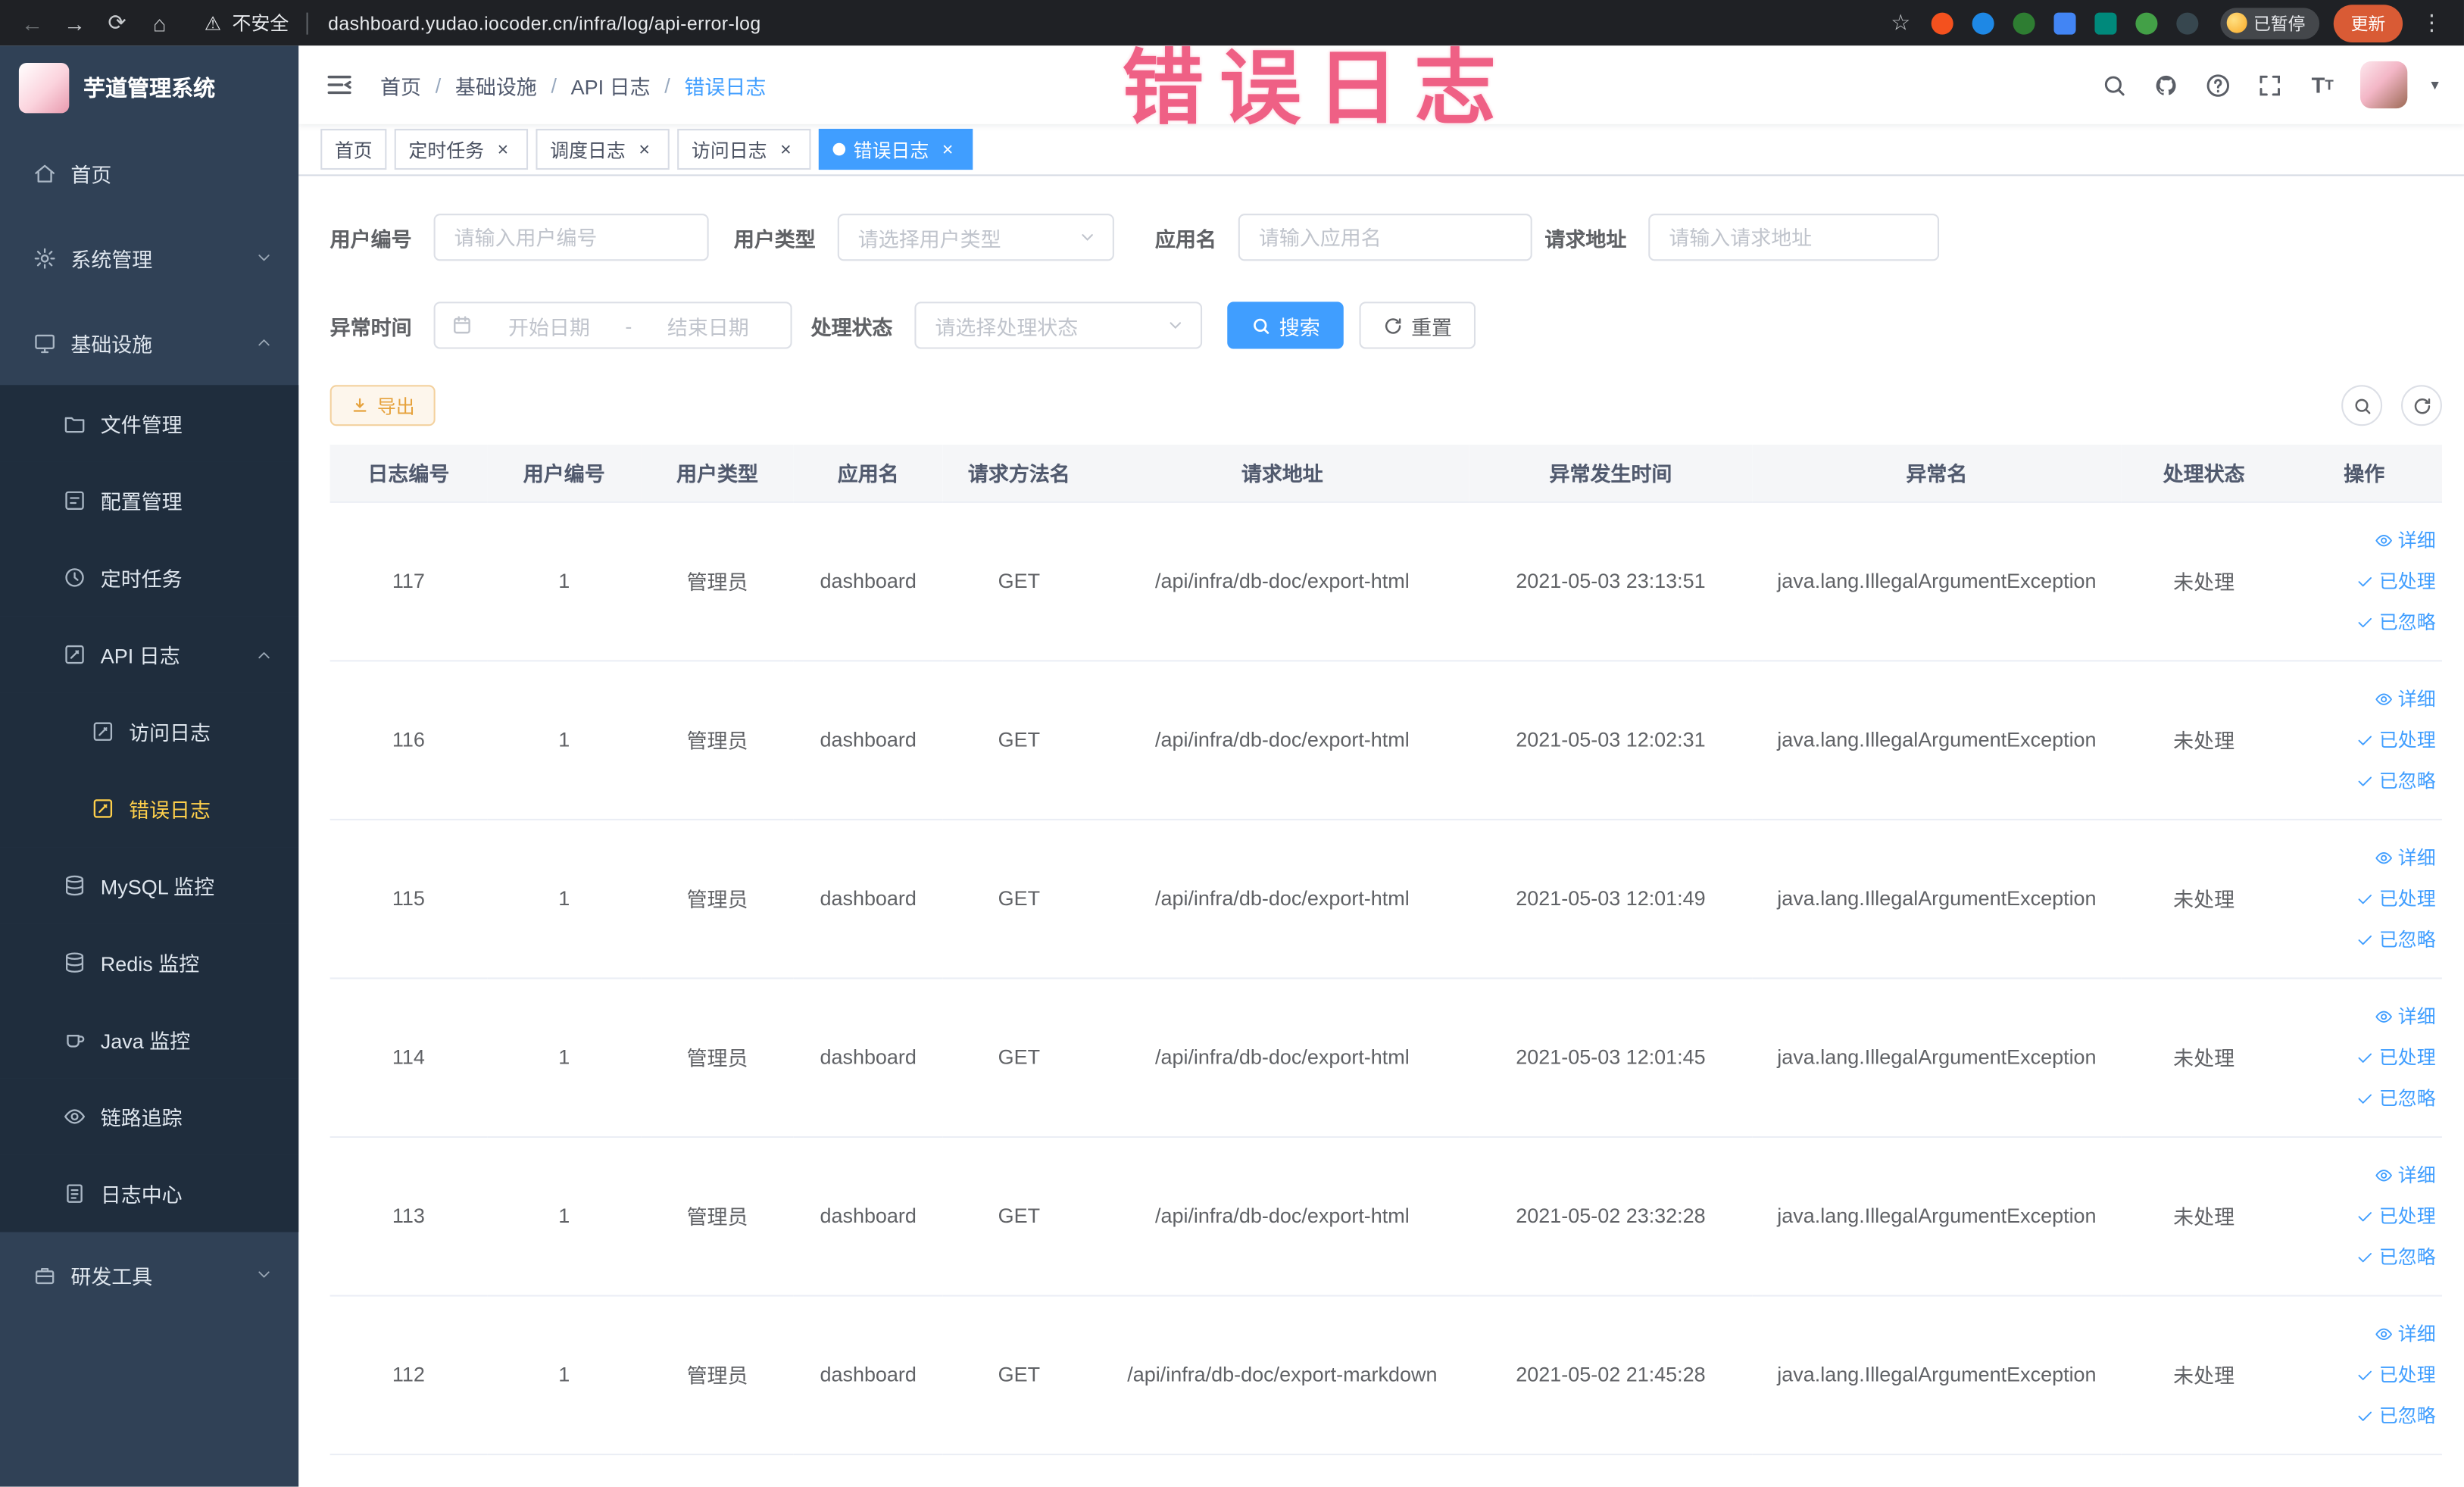  Describe the element at coordinates (571, 237) in the screenshot. I see `user-id-input` at that location.